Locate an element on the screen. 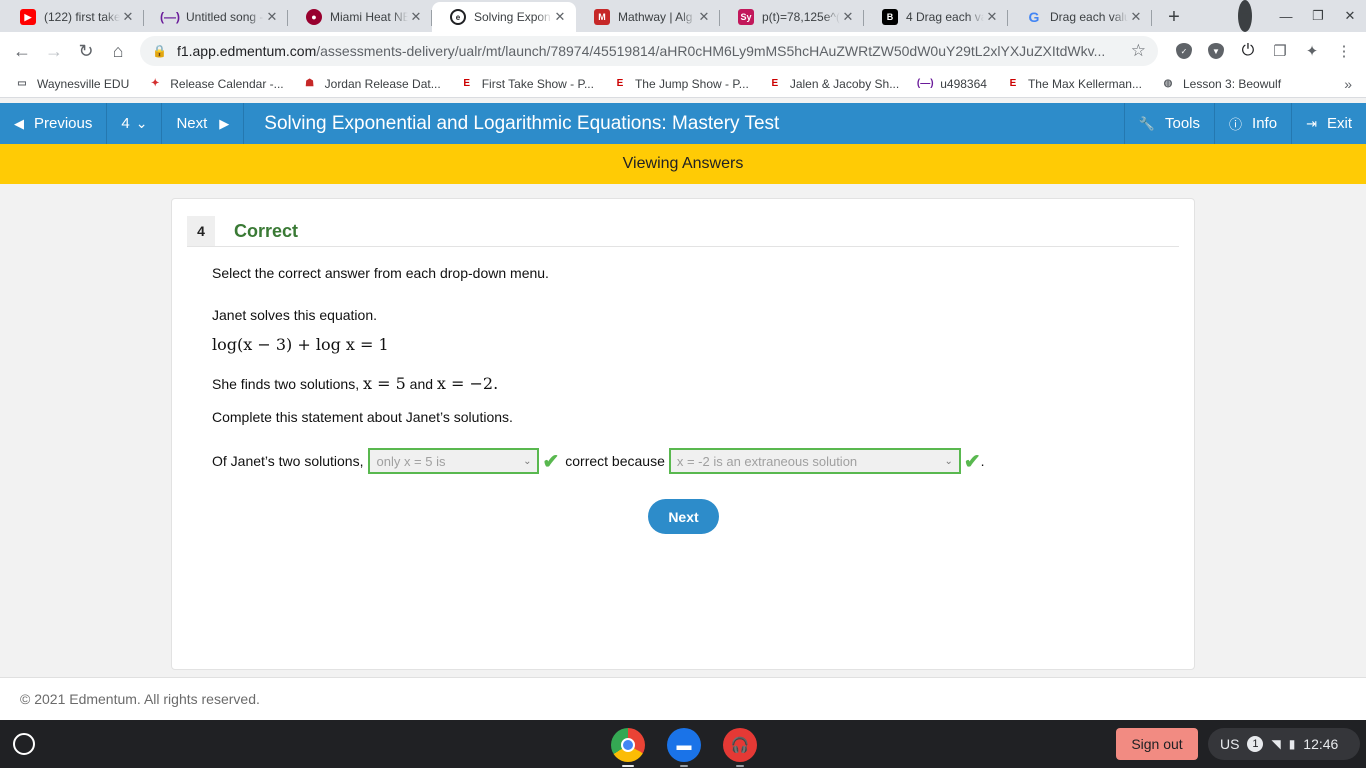 This screenshot has height=768, width=1366. page-footer: © 2021 Edmentum. All rights reserved. is located at coordinates (683, 698).